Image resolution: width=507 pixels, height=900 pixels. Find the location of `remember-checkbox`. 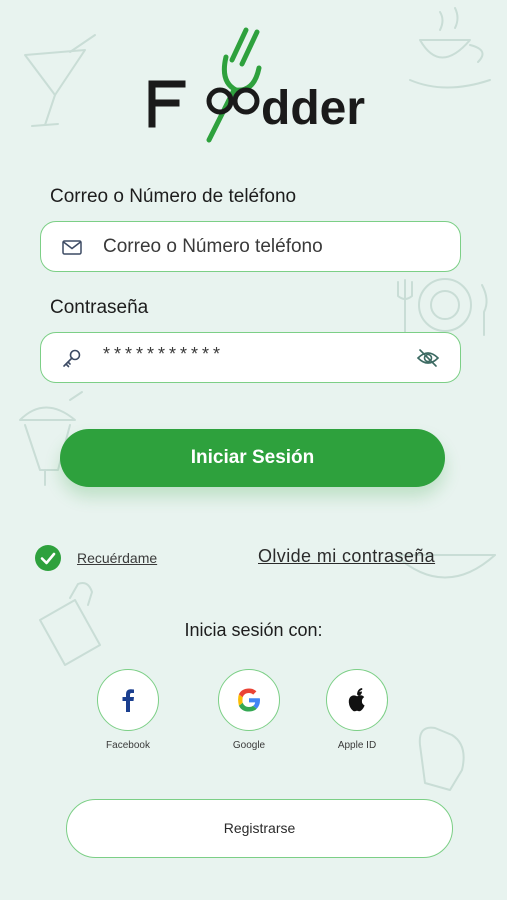

remember-checkbox is located at coordinates (48, 558).